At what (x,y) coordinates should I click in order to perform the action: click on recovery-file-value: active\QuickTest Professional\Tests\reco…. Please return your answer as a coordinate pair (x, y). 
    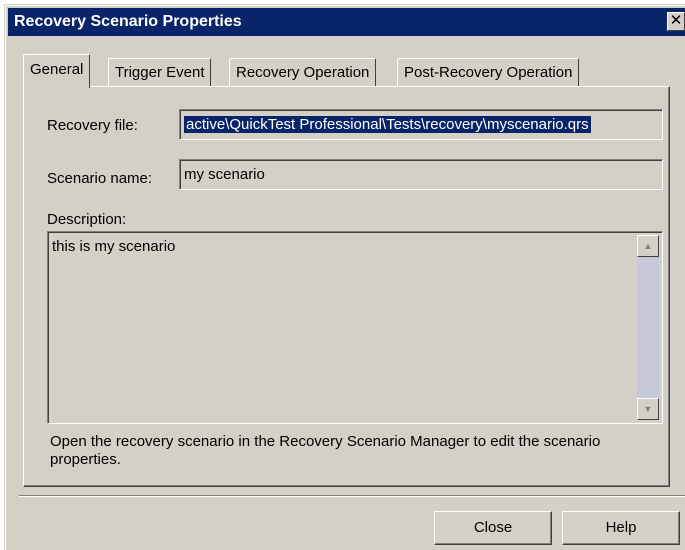
    Looking at the image, I should click on (387, 124).